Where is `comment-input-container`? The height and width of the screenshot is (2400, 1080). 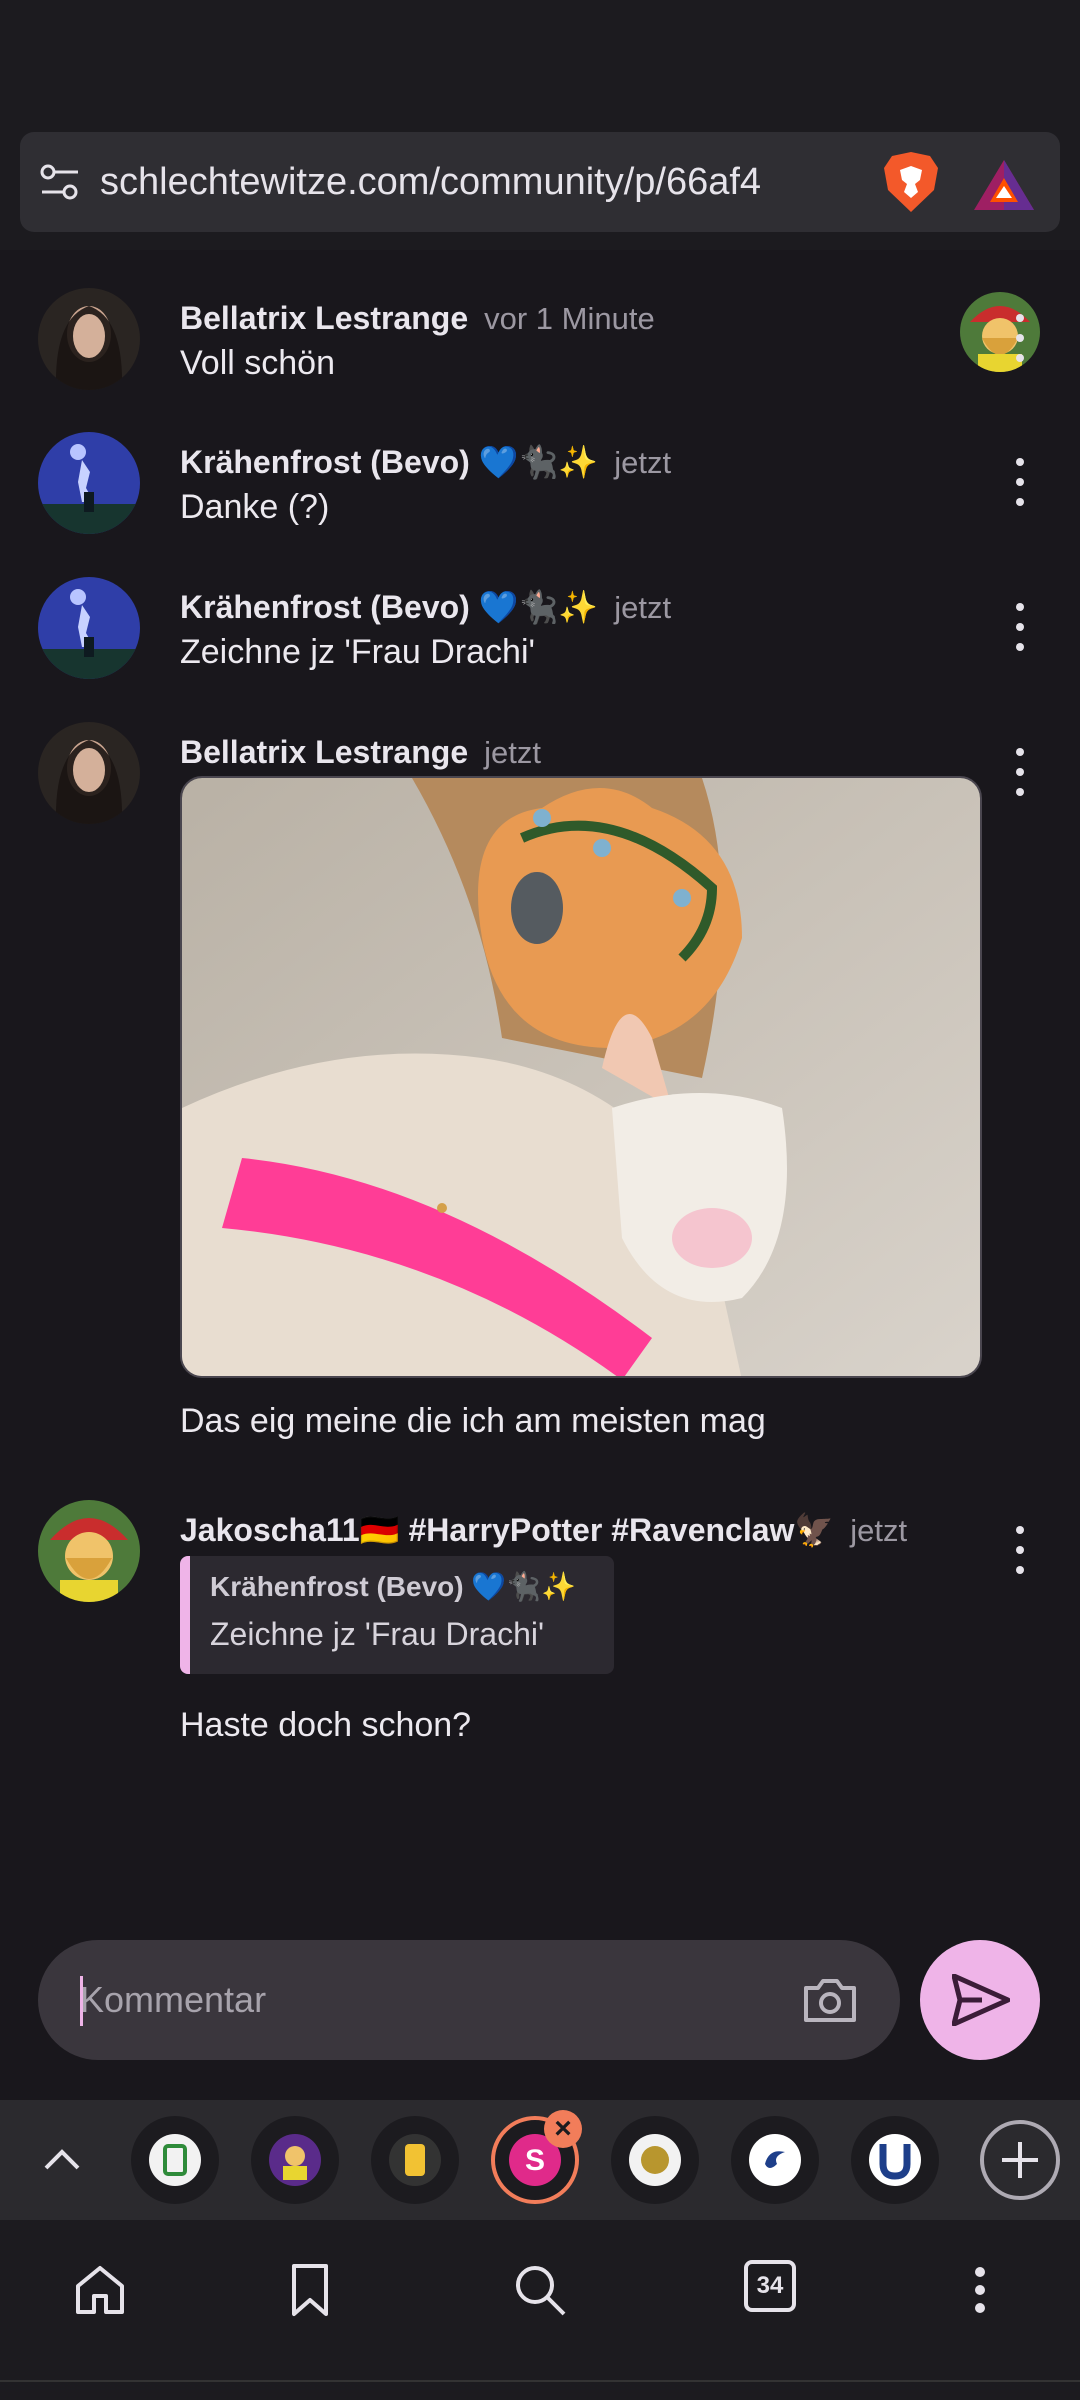 comment-input-container is located at coordinates (469, 2000).